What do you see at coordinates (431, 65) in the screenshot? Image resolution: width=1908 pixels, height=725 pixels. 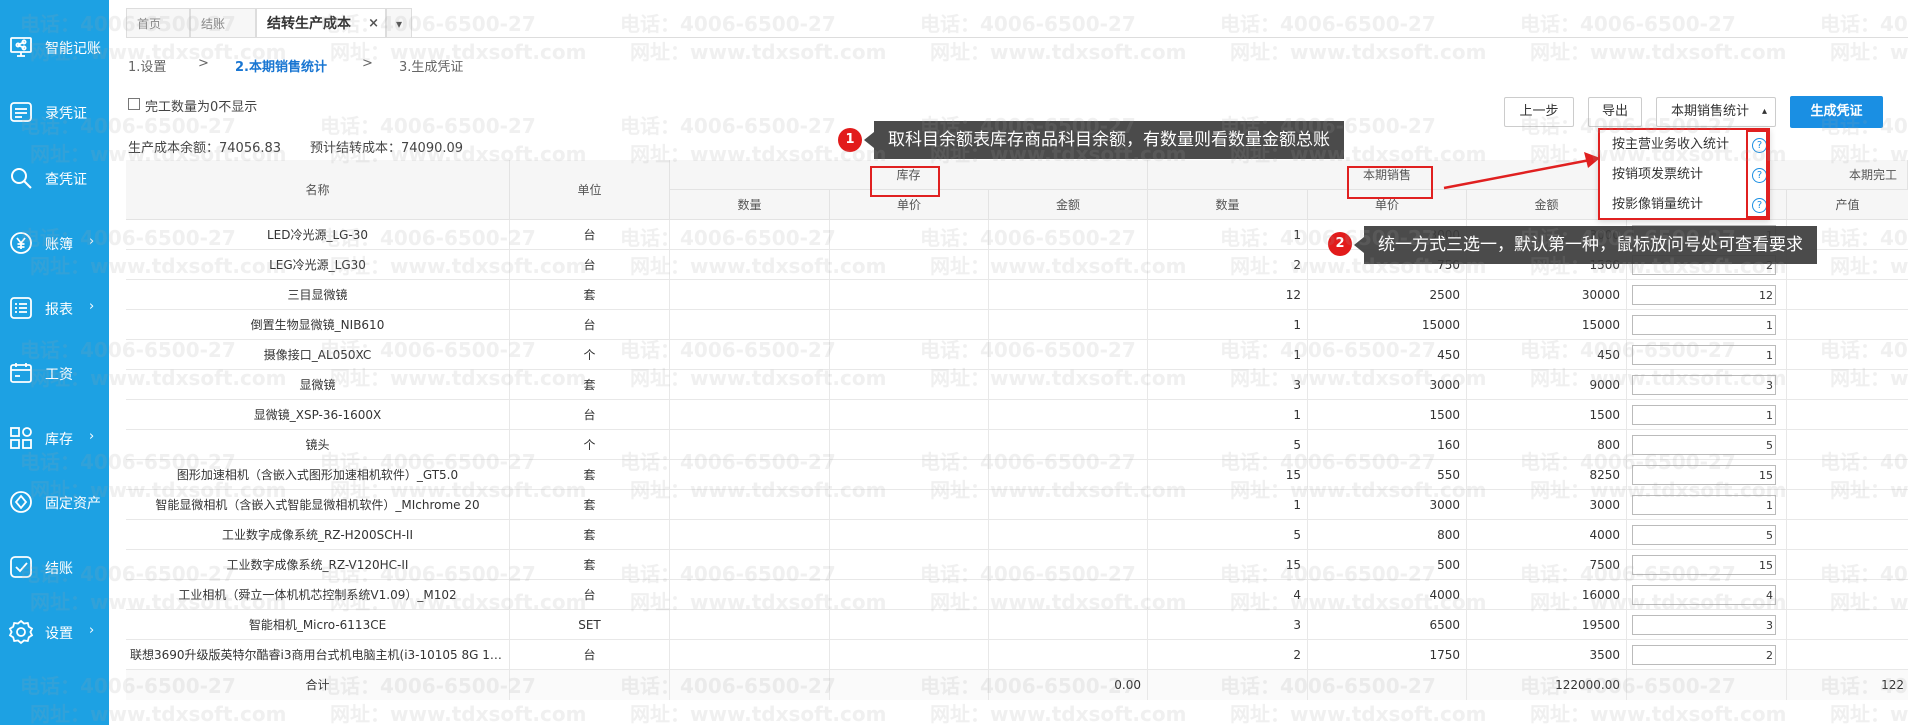 I see `step-generate-voucher: 3.生成凭证` at bounding box center [431, 65].